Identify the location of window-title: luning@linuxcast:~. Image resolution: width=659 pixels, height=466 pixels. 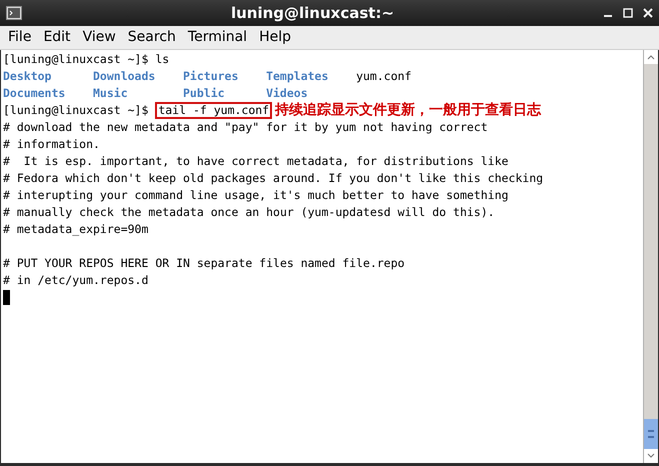
(312, 13).